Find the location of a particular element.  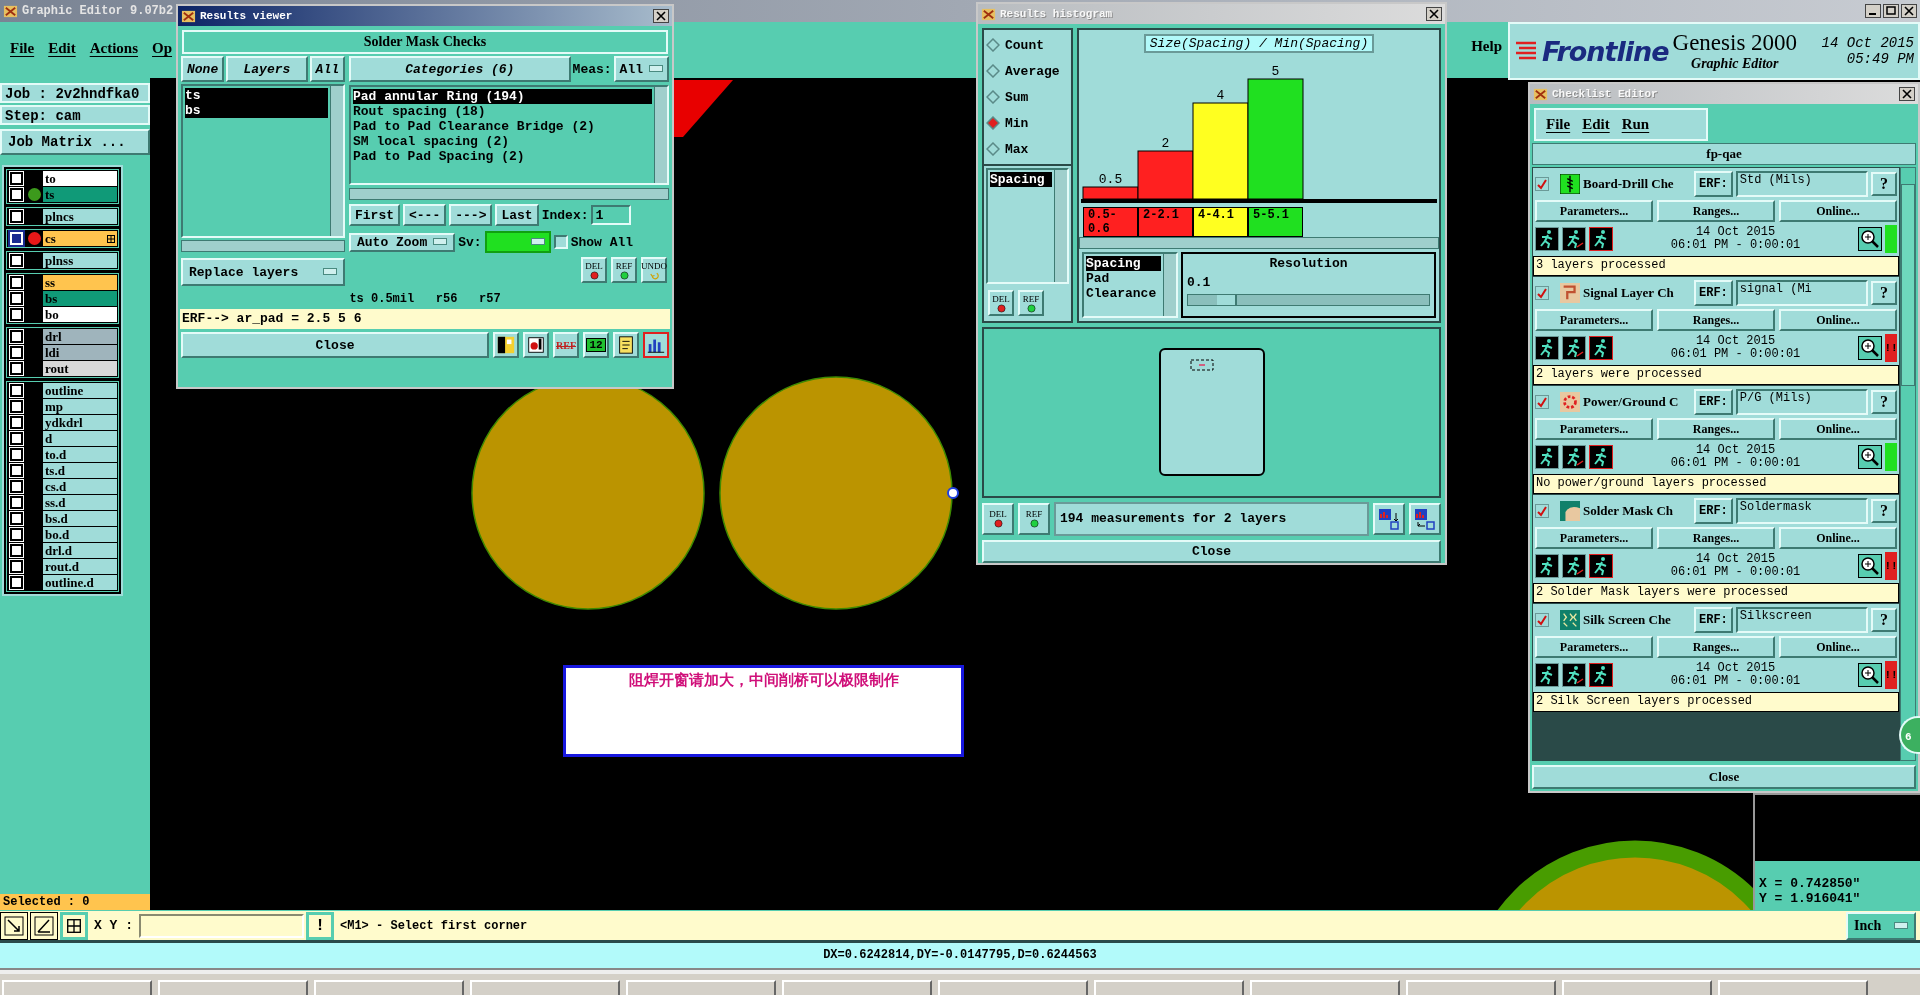

layer-field: cs.d is located at coordinates (80, 486).